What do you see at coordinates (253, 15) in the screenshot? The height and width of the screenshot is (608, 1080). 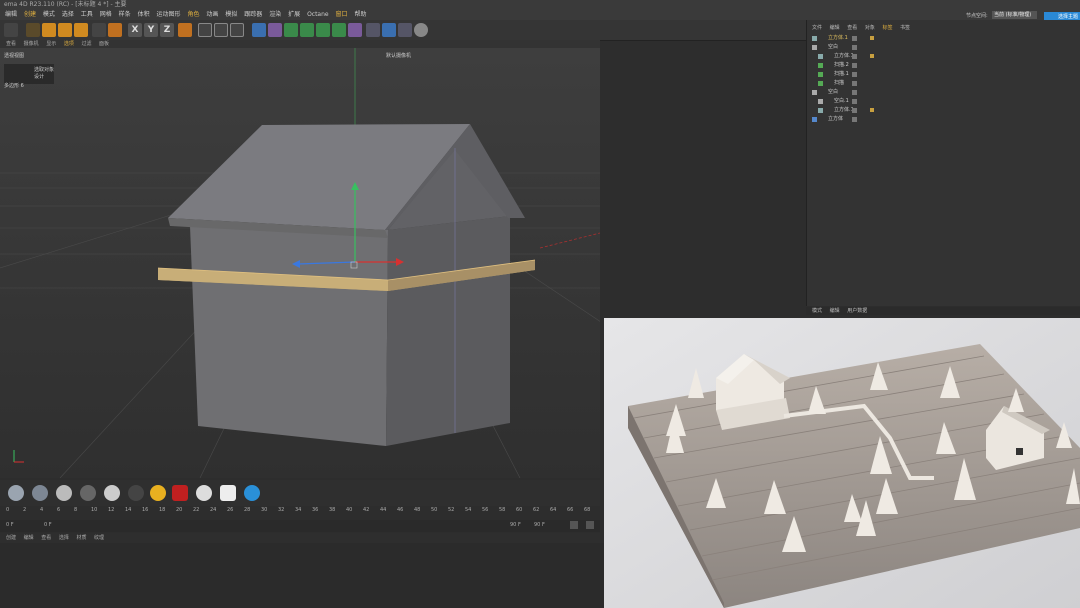 I see `menu-item: 跟踪器` at bounding box center [253, 15].